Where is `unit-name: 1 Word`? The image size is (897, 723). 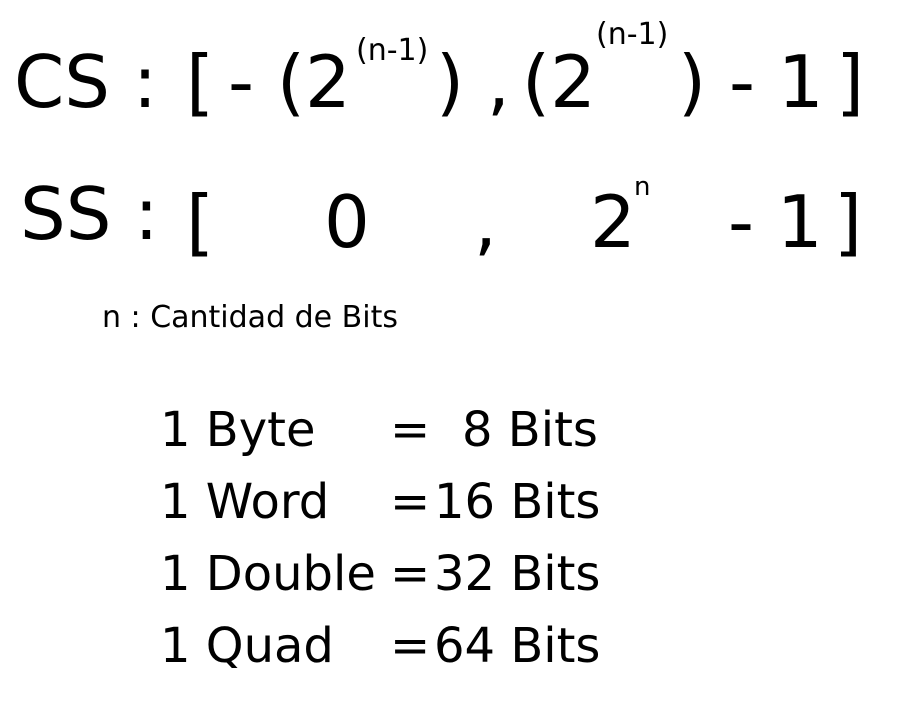
unit-name: 1 Word is located at coordinates (245, 502).